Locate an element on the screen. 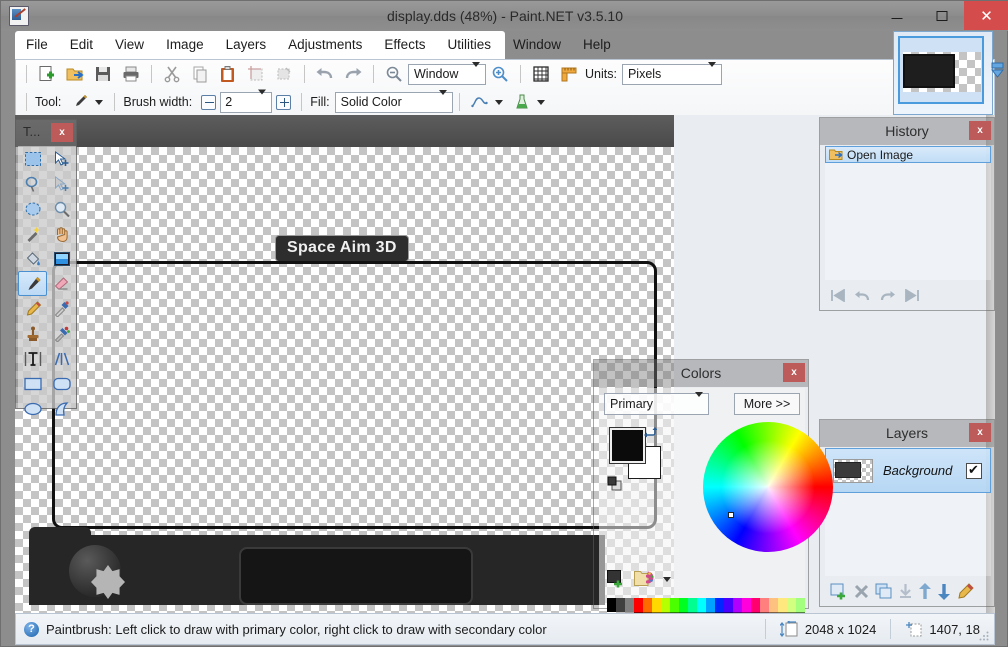 The image size is (1008, 647). menu-image: Image is located at coordinates (185, 45).